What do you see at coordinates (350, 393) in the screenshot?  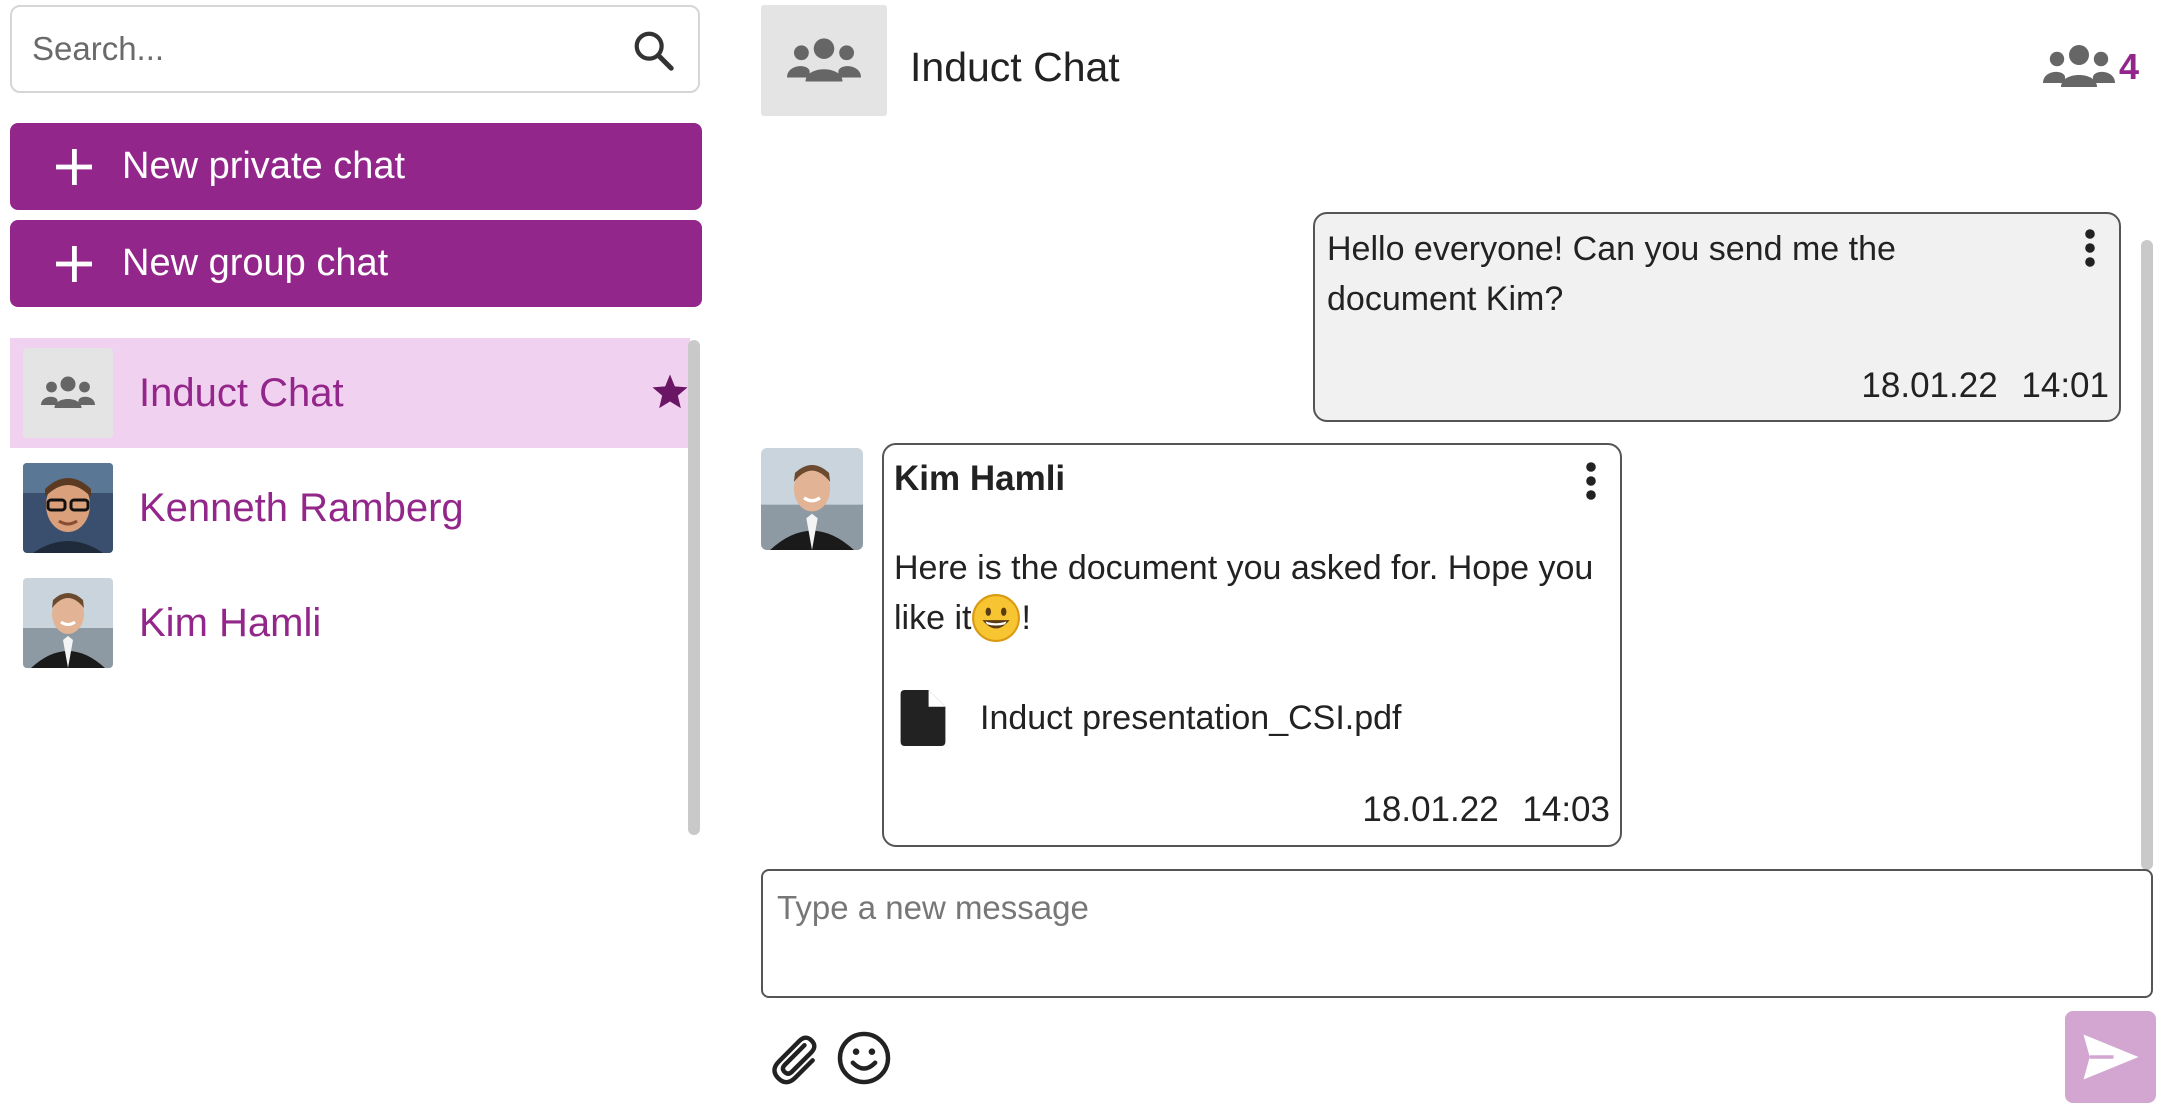 I see `chat-item-induct-chat: Induct Chat` at bounding box center [350, 393].